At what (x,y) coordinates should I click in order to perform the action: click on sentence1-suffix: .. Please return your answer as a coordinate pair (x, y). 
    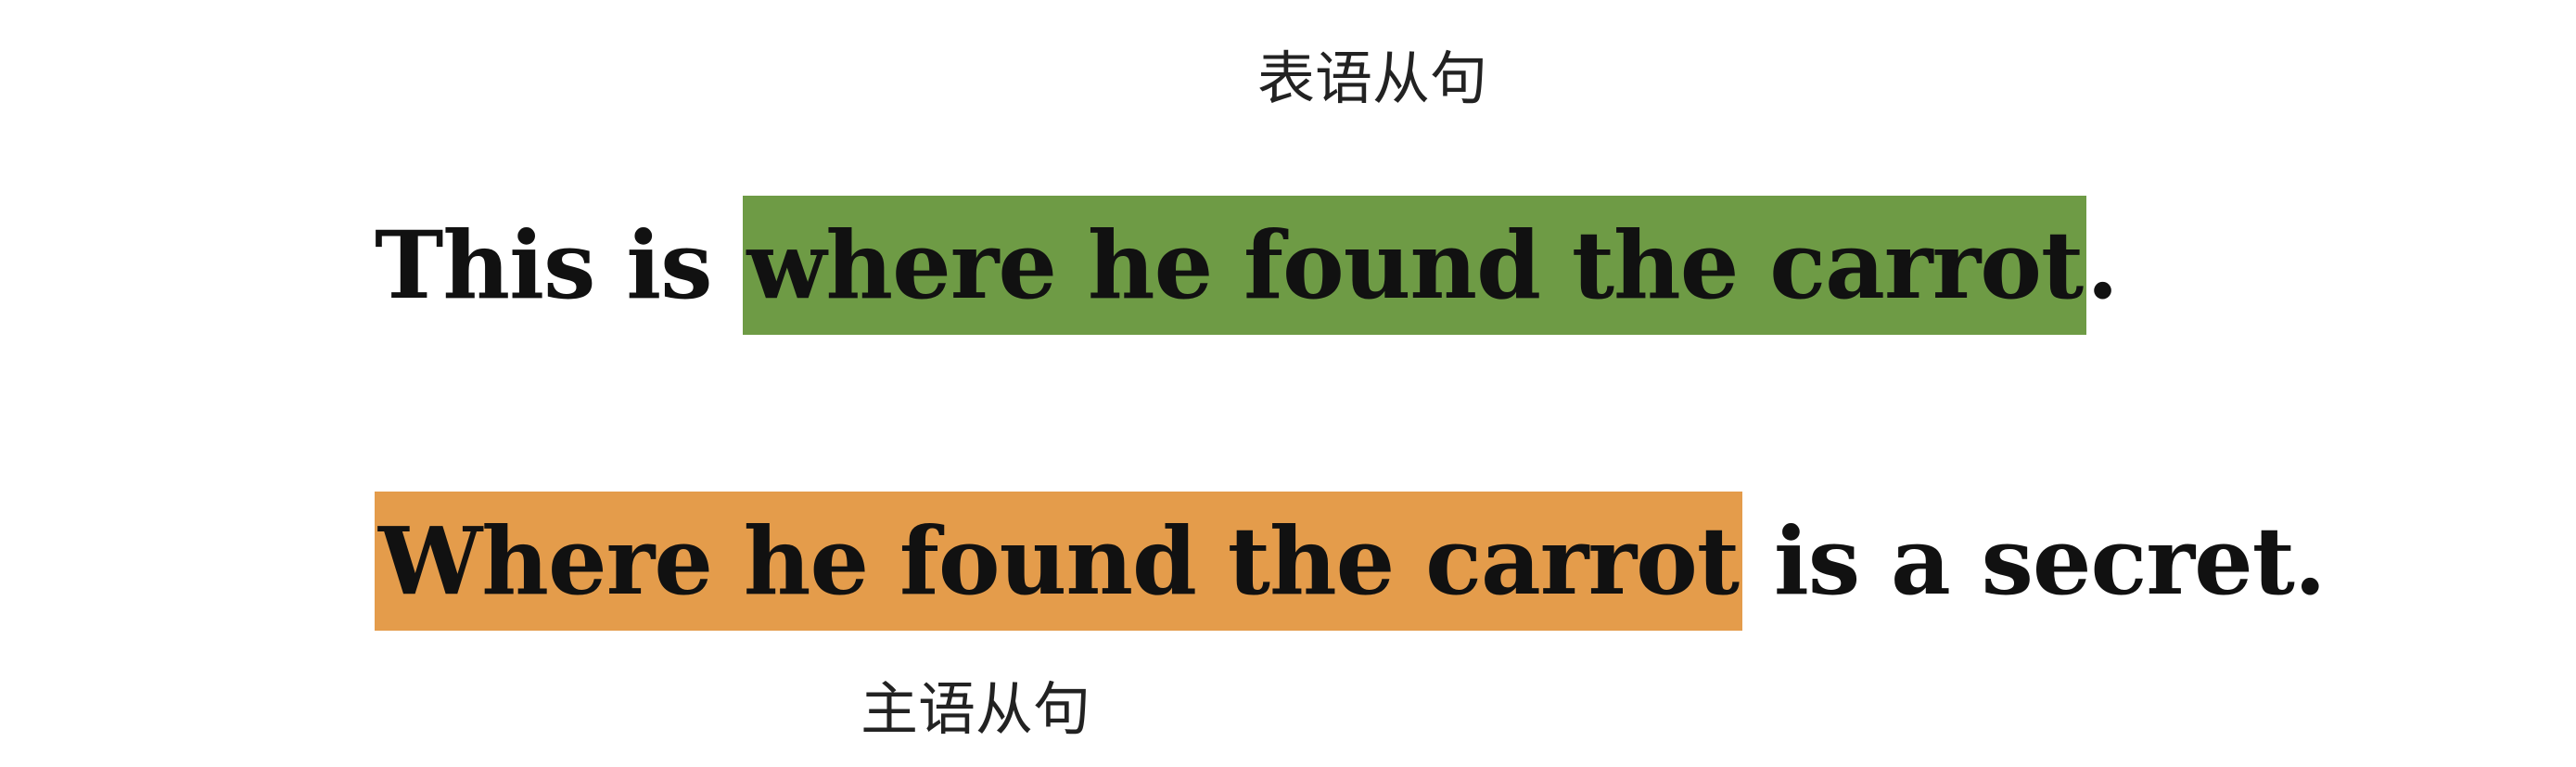
    Looking at the image, I should click on (2102, 265).